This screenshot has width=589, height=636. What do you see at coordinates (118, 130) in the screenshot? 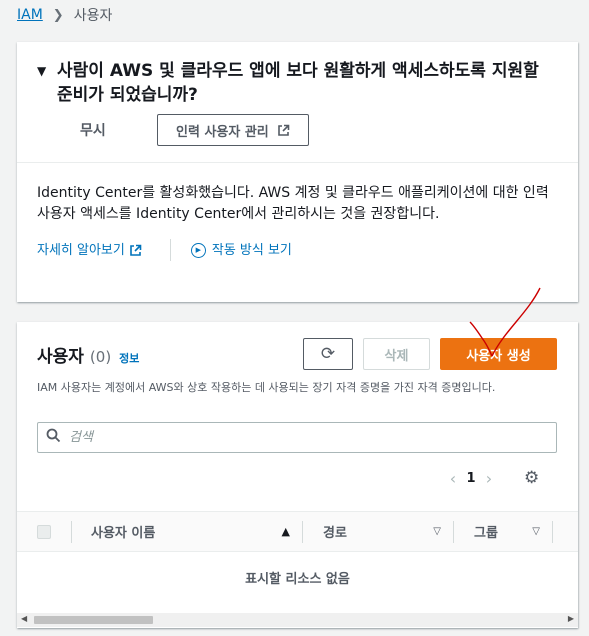
I see `dismiss-button: 무시` at bounding box center [118, 130].